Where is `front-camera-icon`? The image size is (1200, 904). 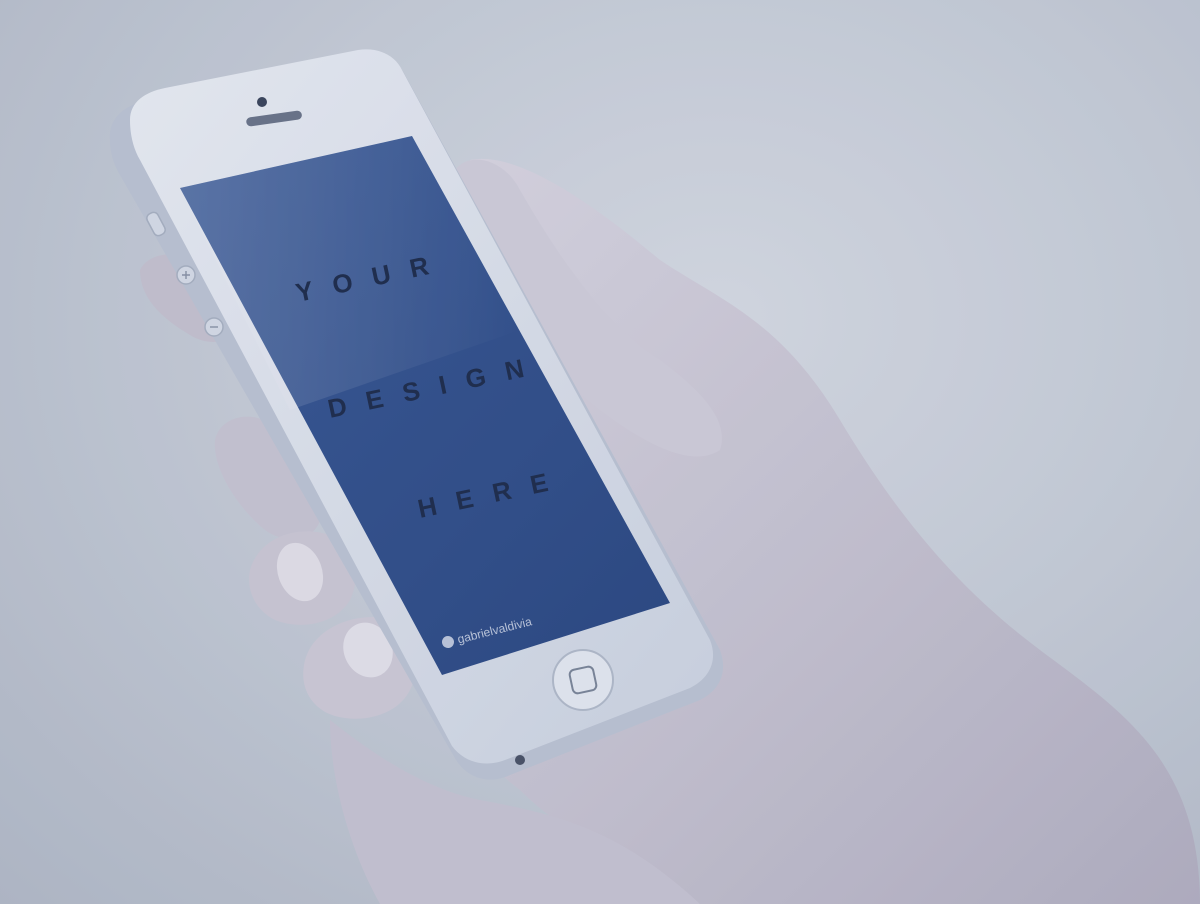 front-camera-icon is located at coordinates (262, 102).